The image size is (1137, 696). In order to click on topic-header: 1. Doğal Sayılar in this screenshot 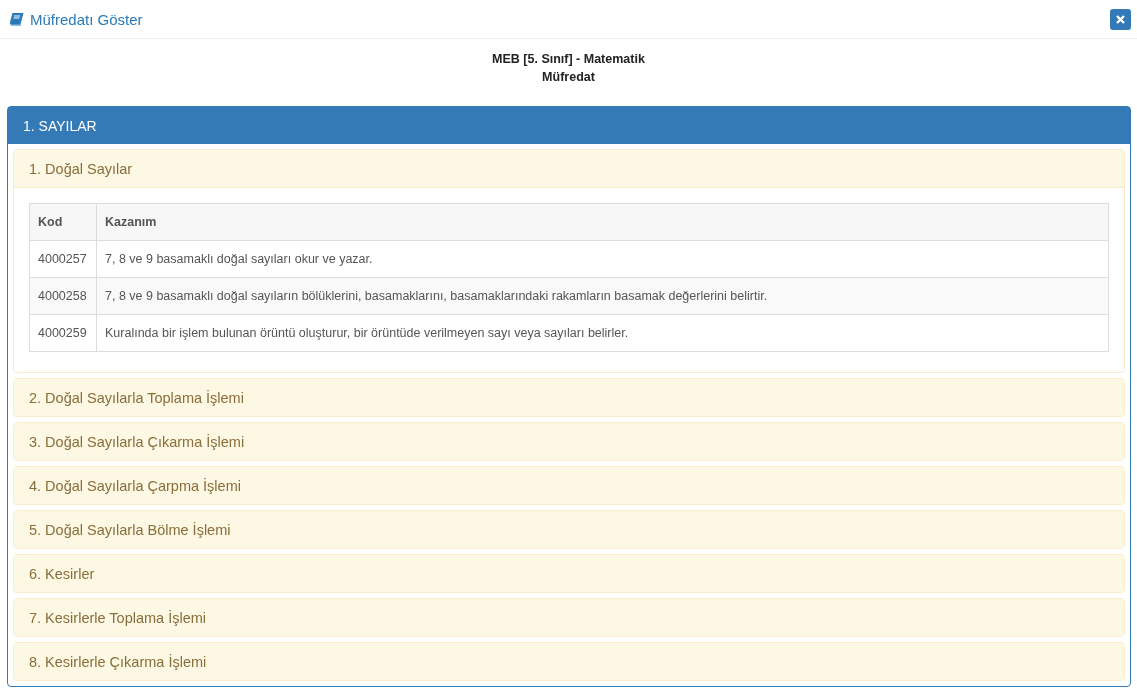, I will do `click(569, 169)`.